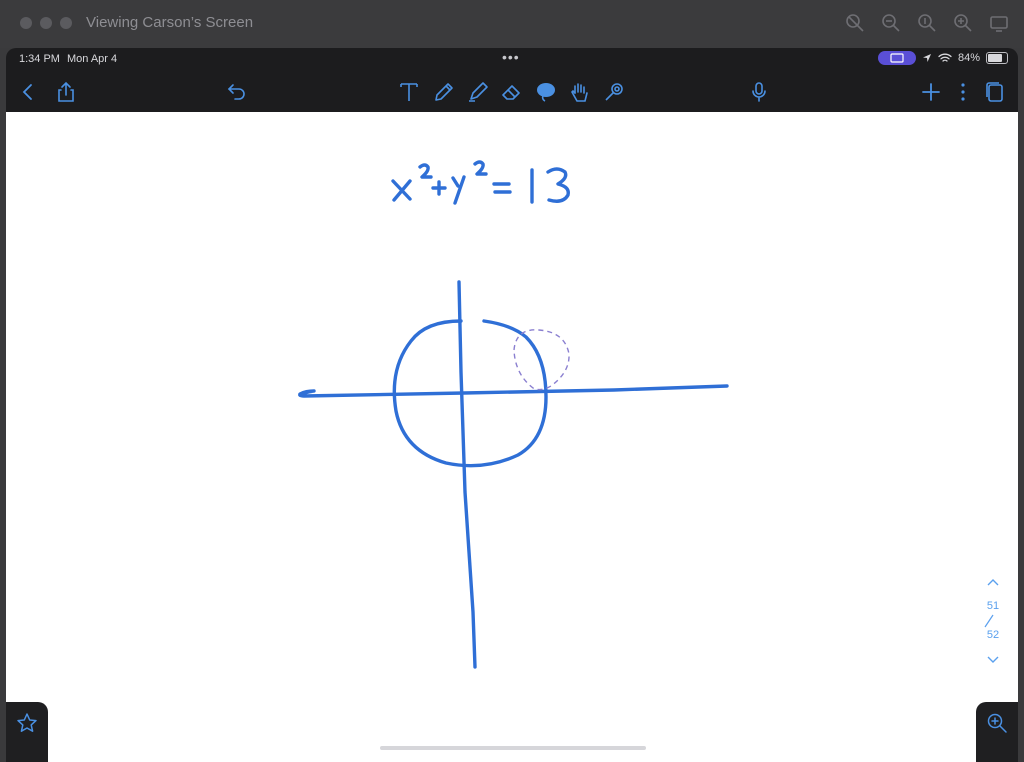 This screenshot has height=762, width=1024. Describe the element at coordinates (480, 182) in the screenshot. I see `equation-ink` at that location.